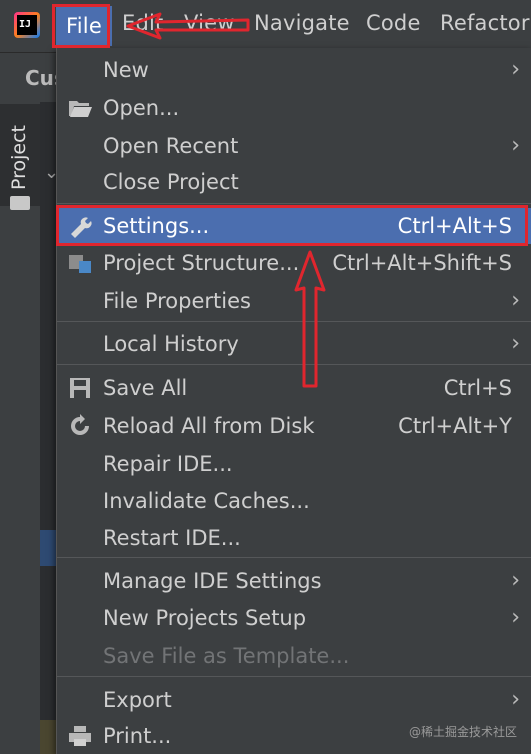 Image resolution: width=531 pixels, height=754 pixels. Describe the element at coordinates (454, 226) in the screenshot. I see `menu-item-shortcut: Ctrl+Alt+S` at that location.